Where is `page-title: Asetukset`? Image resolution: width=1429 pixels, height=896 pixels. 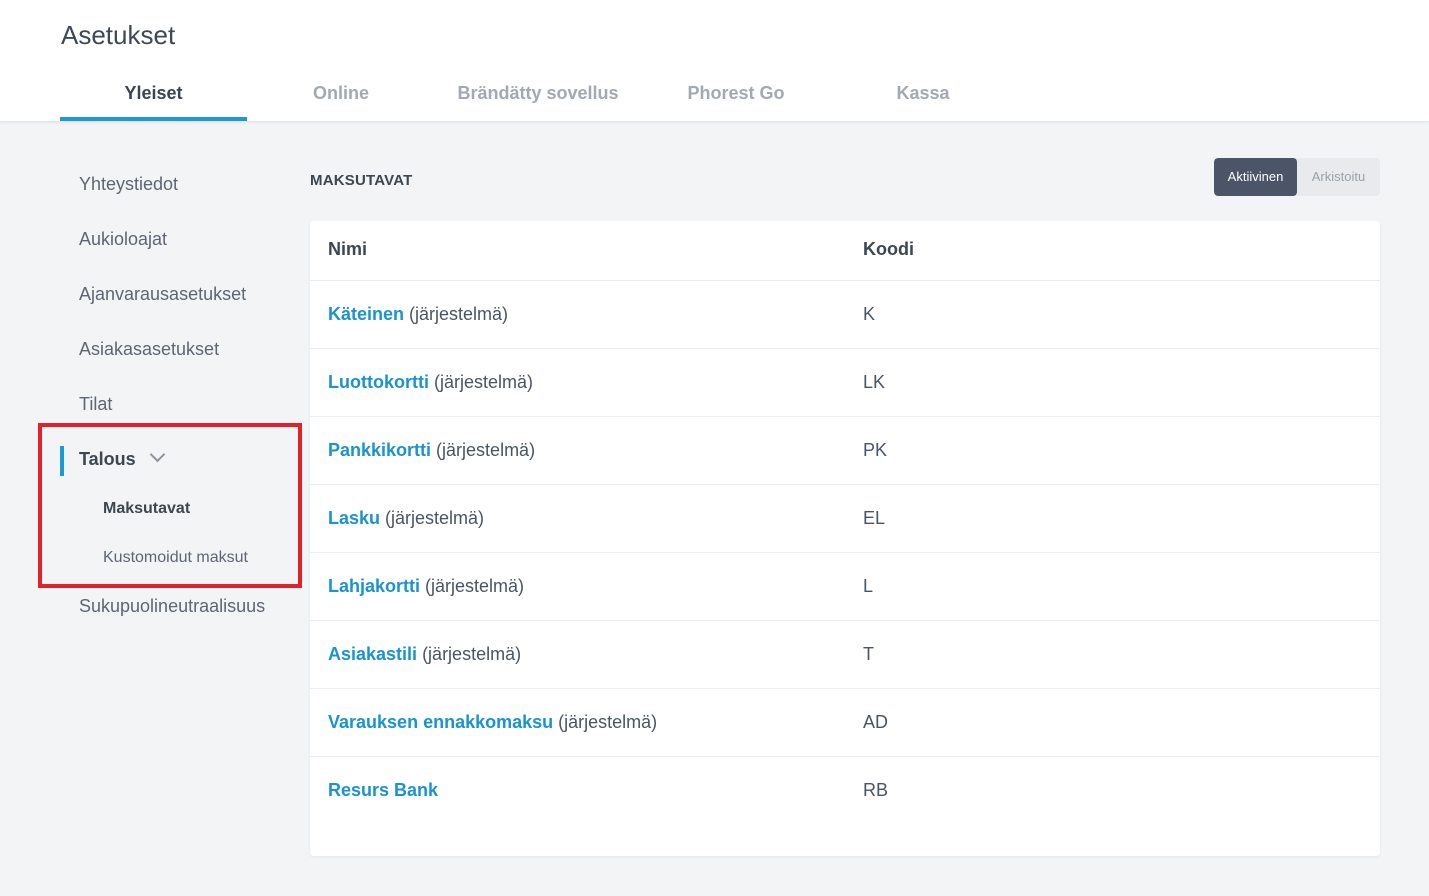
page-title: Asetukset is located at coordinates (118, 35).